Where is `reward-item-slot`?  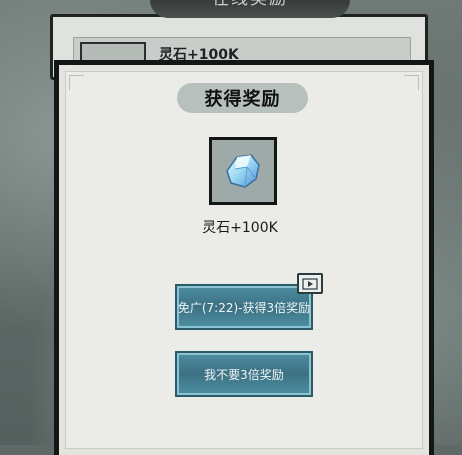 reward-item-slot is located at coordinates (243, 171).